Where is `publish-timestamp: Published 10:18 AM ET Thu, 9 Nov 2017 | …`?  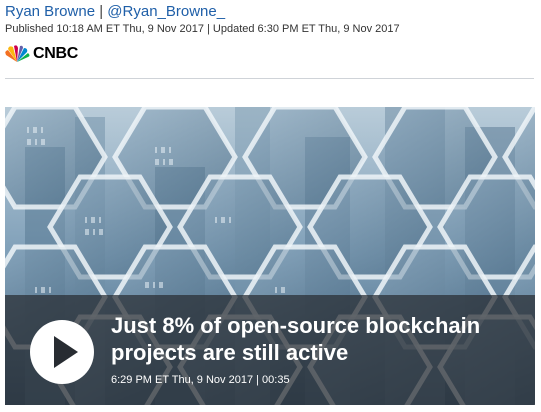 publish-timestamp: Published 10:18 AM ET Thu, 9 Nov 2017 | … is located at coordinates (202, 29).